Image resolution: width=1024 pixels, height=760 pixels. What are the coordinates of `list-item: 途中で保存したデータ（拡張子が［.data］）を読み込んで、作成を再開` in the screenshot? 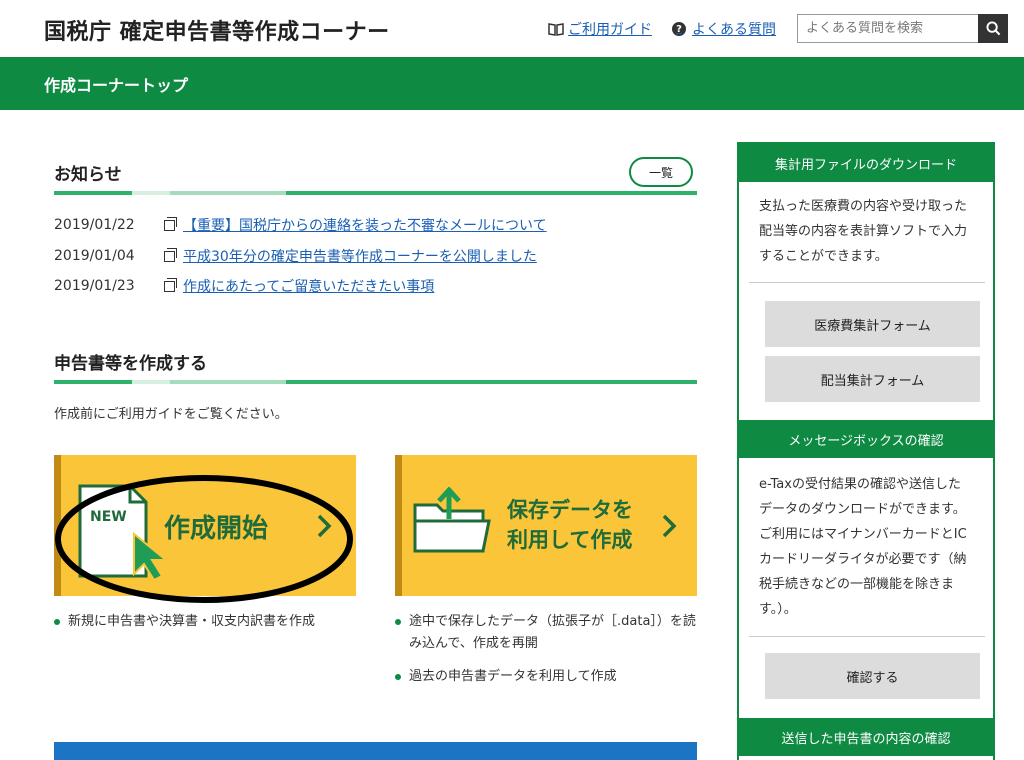 It's located at (546, 633).